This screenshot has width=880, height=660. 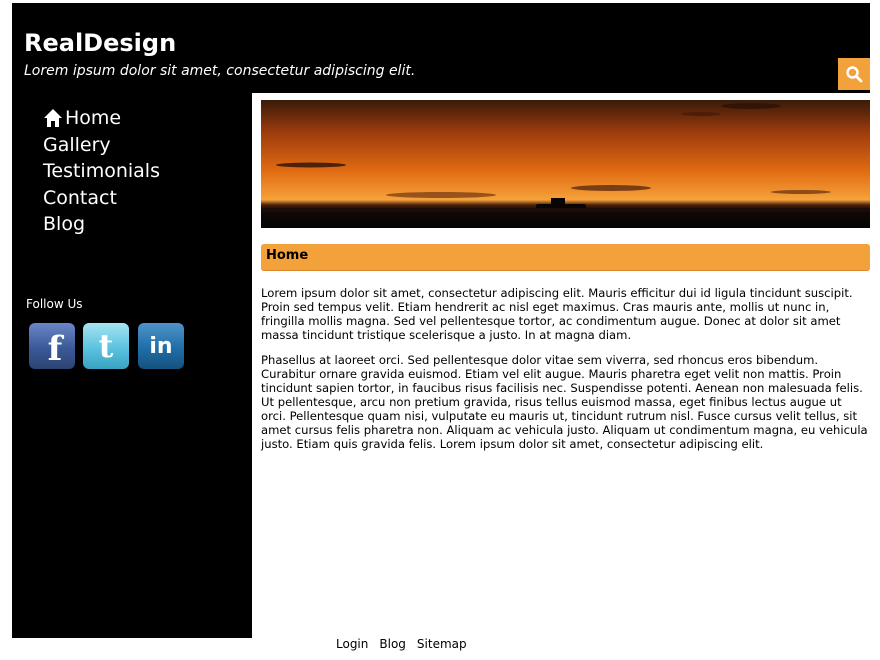 I want to click on home-icon, so click(x=53, y=118).